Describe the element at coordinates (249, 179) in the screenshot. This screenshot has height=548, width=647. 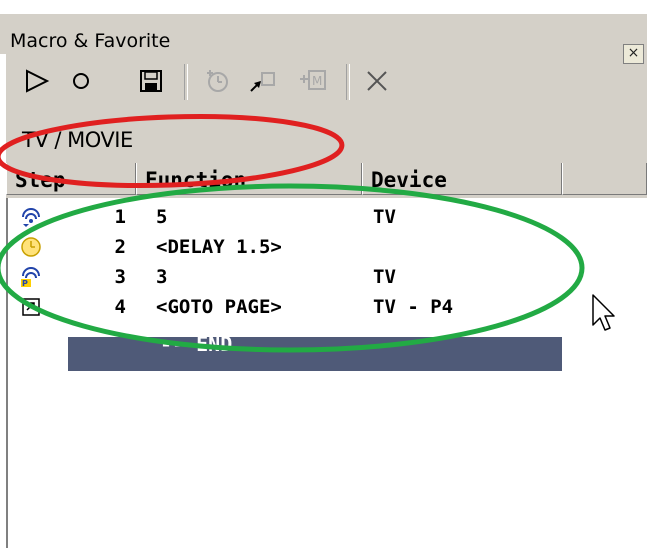
I see `column-header-function: Function` at that location.